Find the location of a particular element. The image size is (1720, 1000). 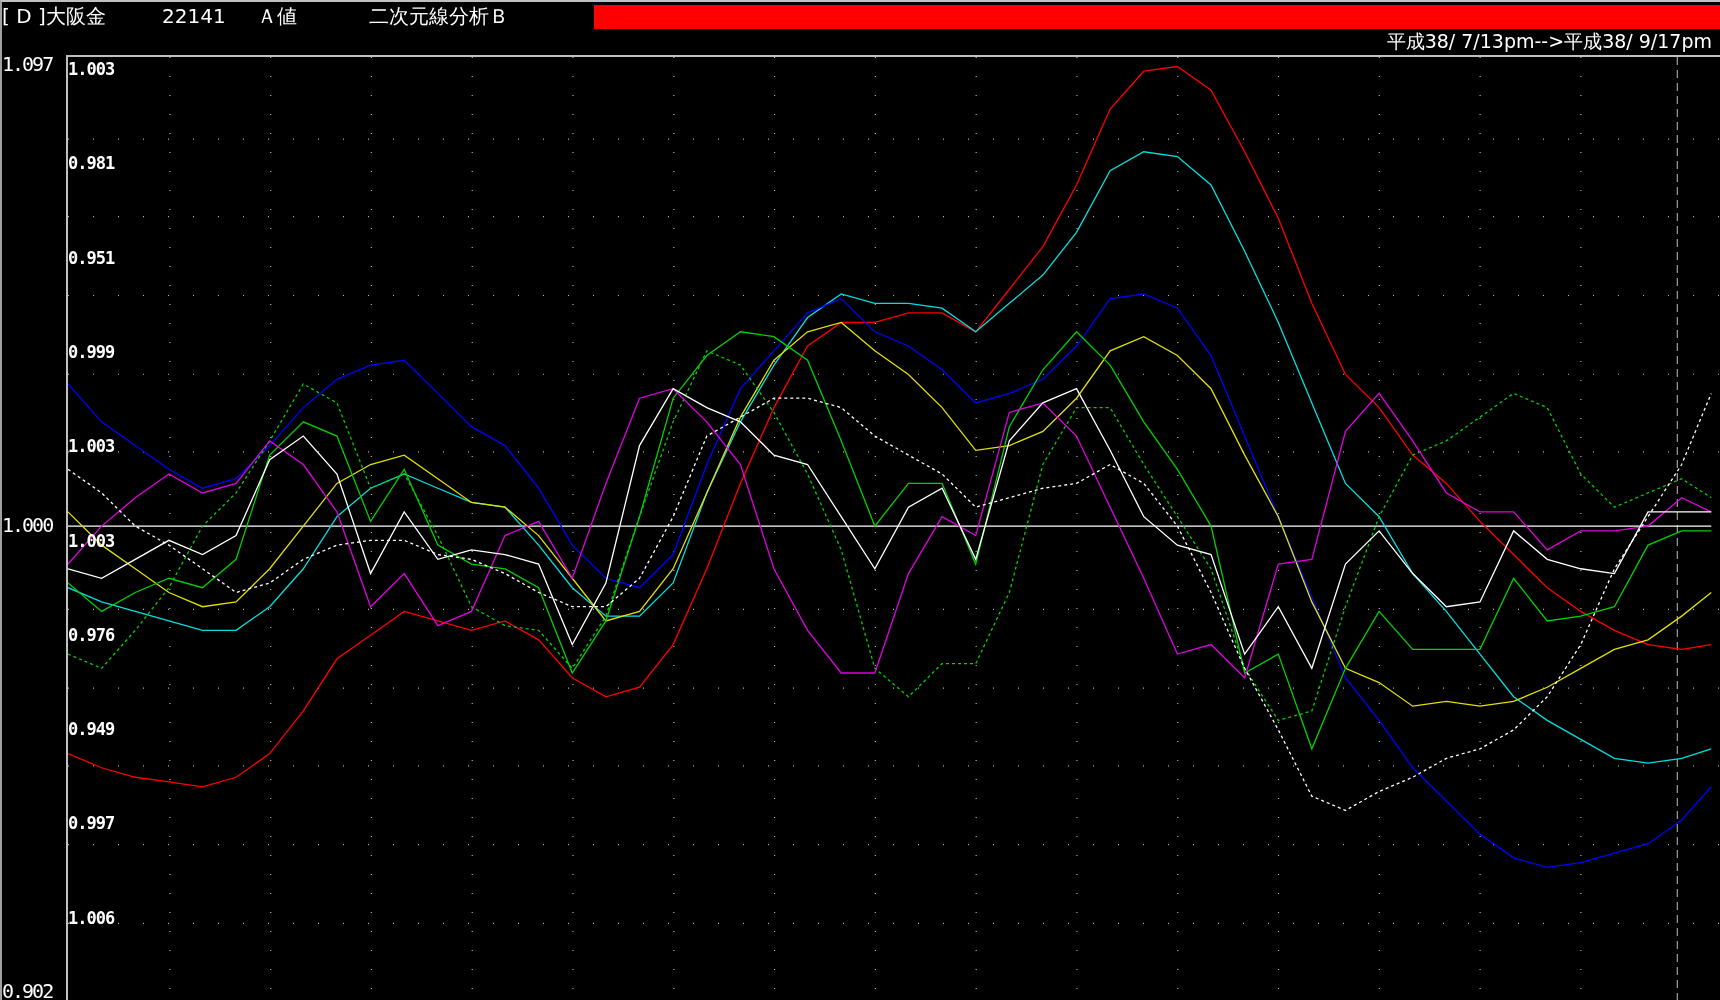

axis-label: 0.949 is located at coordinates (91, 729).